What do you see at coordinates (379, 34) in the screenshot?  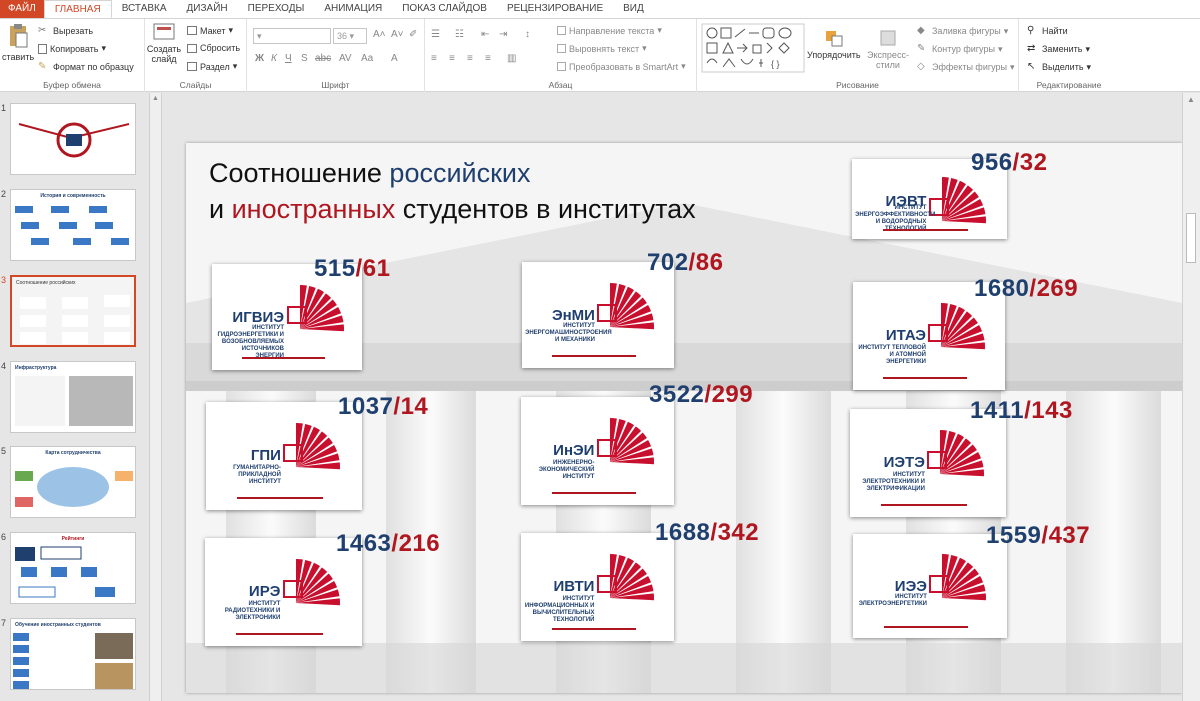 I see `grow-font-icon: A˄` at bounding box center [379, 34].